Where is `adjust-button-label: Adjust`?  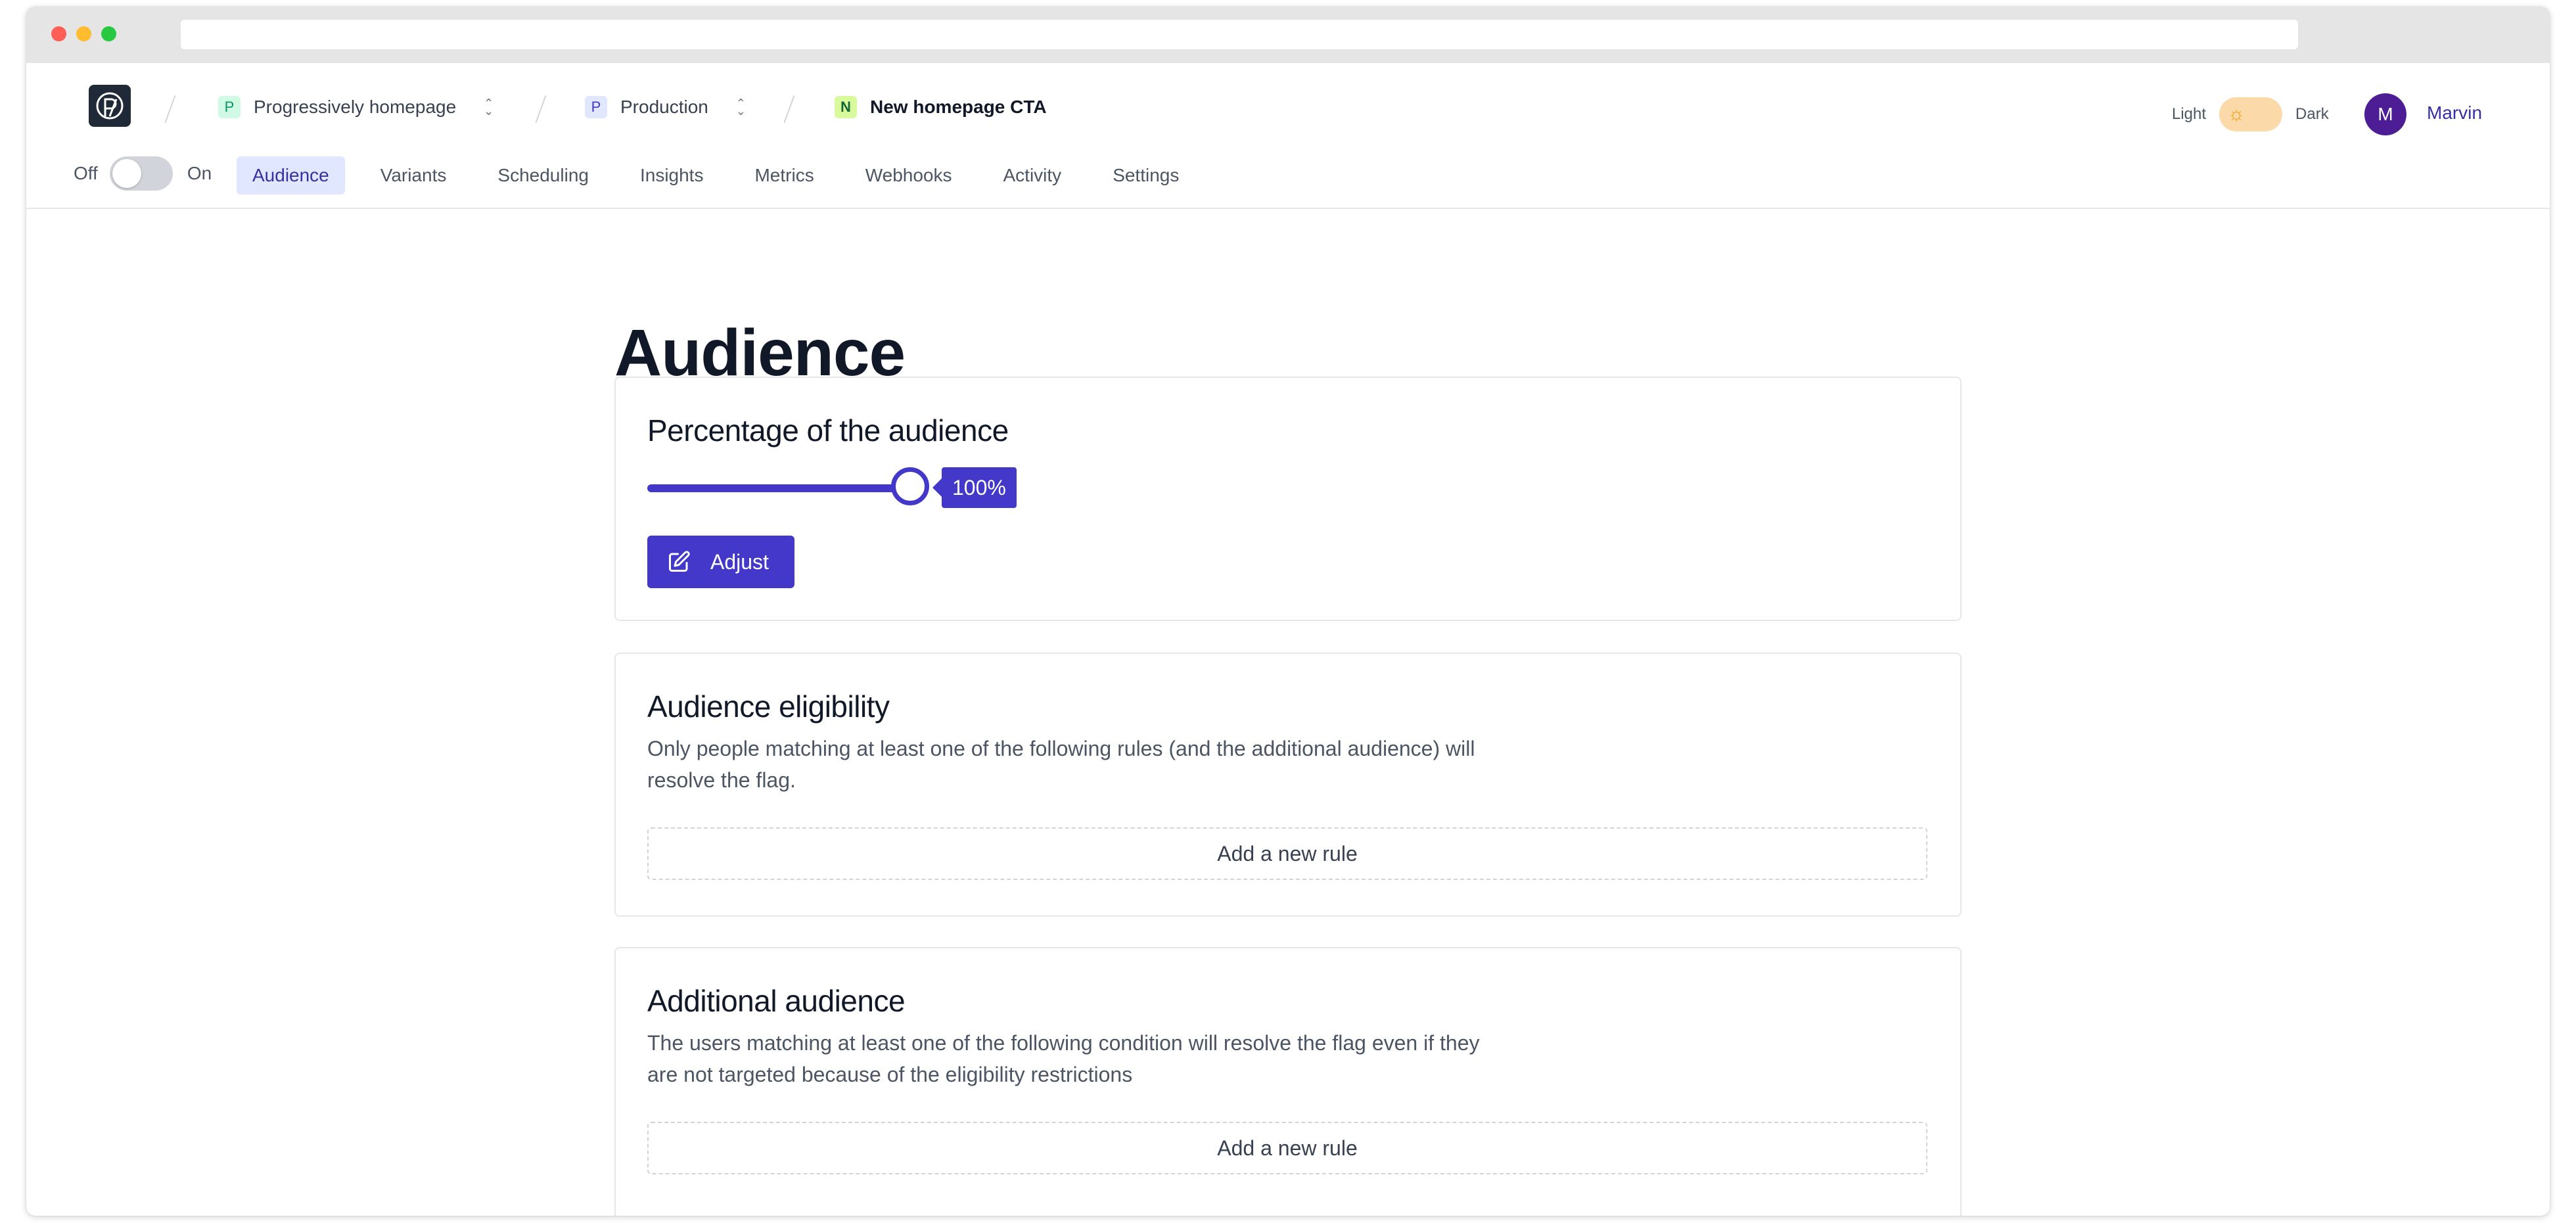
adjust-button-label: Adjust is located at coordinates (739, 561).